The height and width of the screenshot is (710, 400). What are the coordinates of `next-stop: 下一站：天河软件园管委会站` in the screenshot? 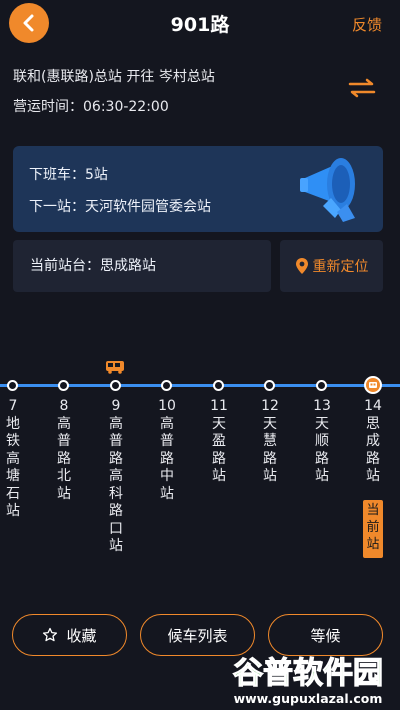 It's located at (120, 207).